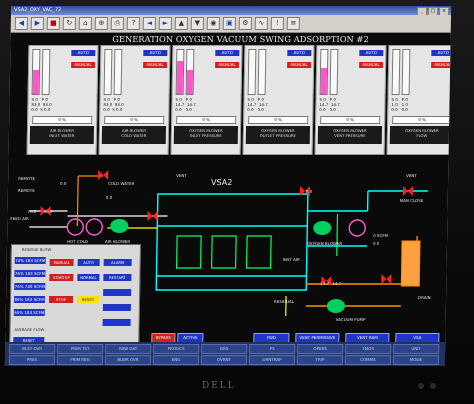  I want to click on silencer-icon, so click(410, 263).